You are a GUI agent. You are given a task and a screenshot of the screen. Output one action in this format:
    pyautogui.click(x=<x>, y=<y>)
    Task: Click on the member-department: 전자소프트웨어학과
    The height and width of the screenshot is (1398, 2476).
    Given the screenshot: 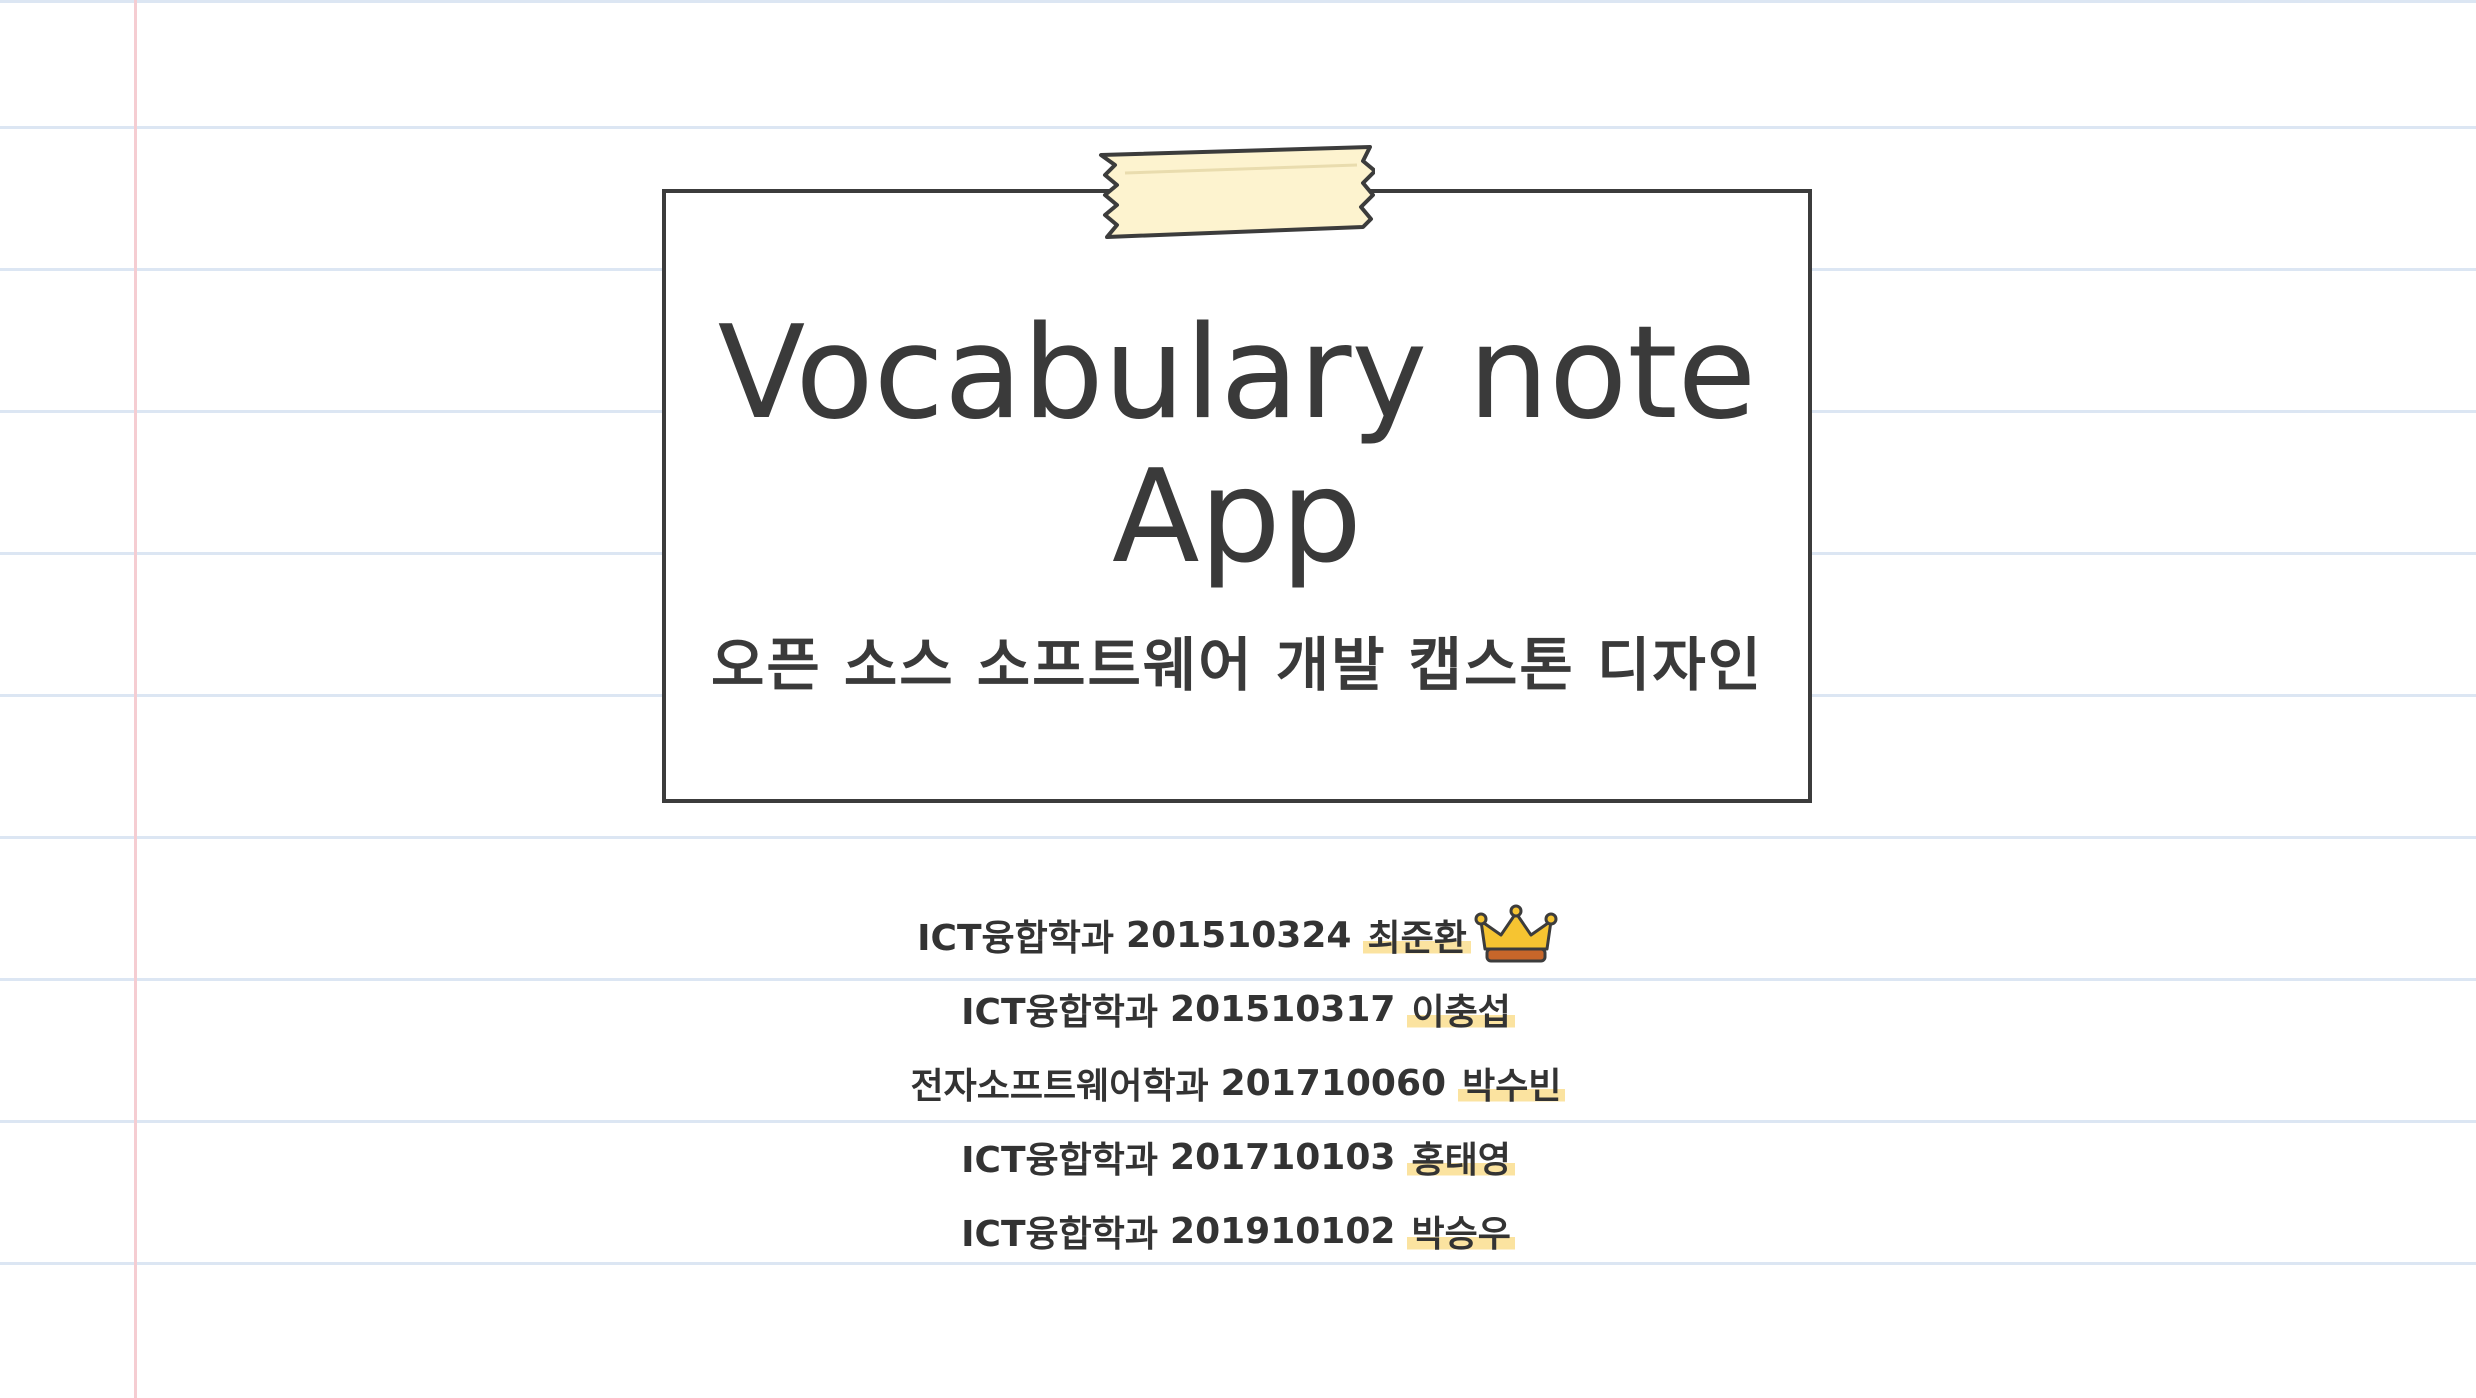 What is the action you would take?
    pyautogui.click(x=1059, y=1086)
    